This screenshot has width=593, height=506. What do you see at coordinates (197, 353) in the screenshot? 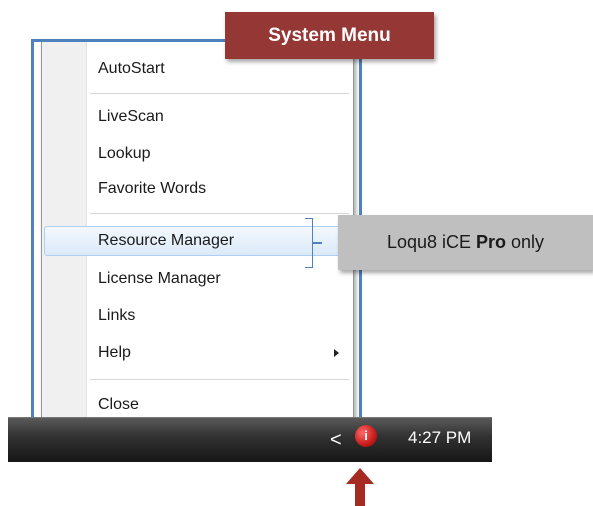
I see `menu-item-help: Help` at bounding box center [197, 353].